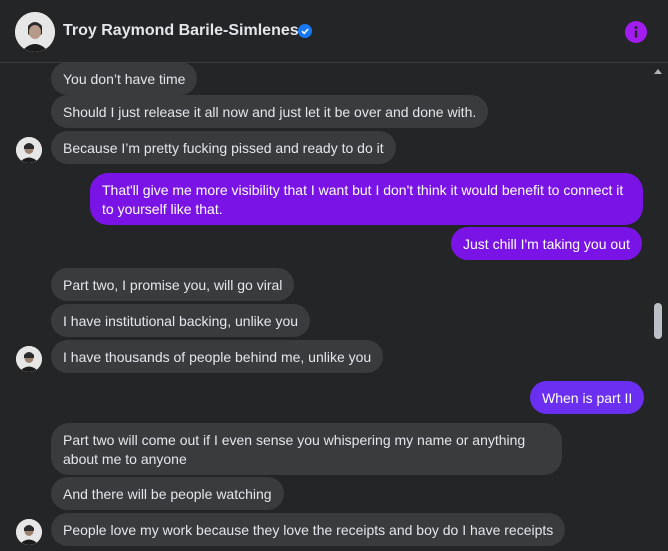  What do you see at coordinates (636, 32) in the screenshot?
I see `info-icon` at bounding box center [636, 32].